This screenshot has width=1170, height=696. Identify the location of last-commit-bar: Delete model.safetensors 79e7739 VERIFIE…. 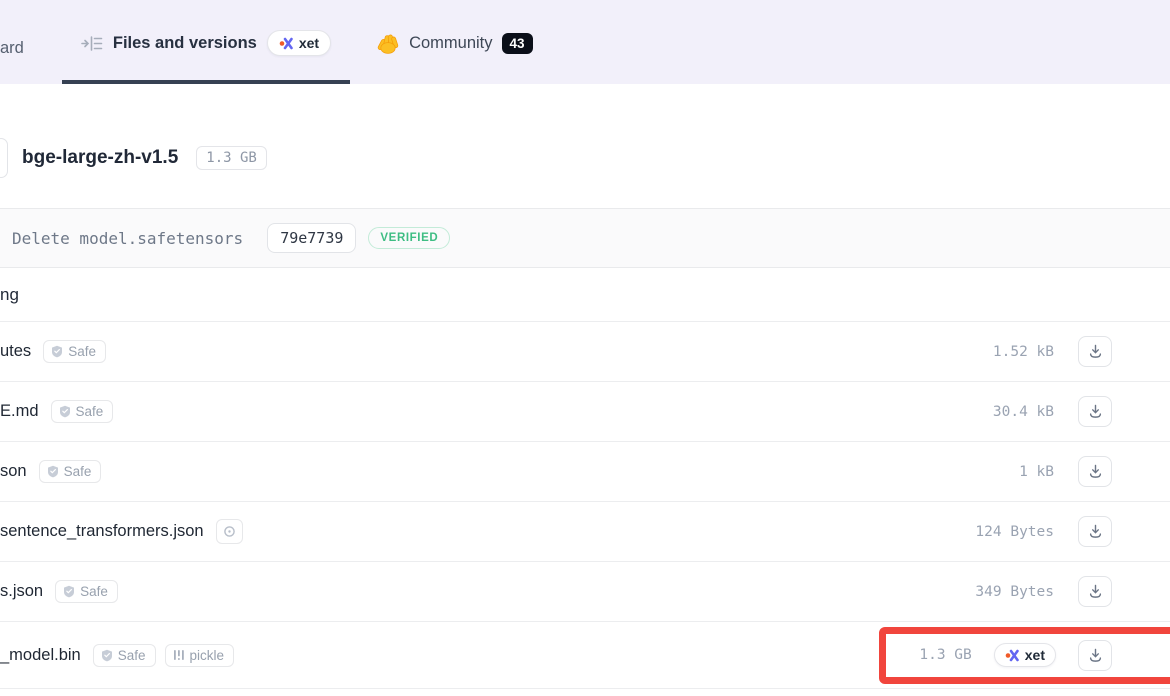
(585, 238).